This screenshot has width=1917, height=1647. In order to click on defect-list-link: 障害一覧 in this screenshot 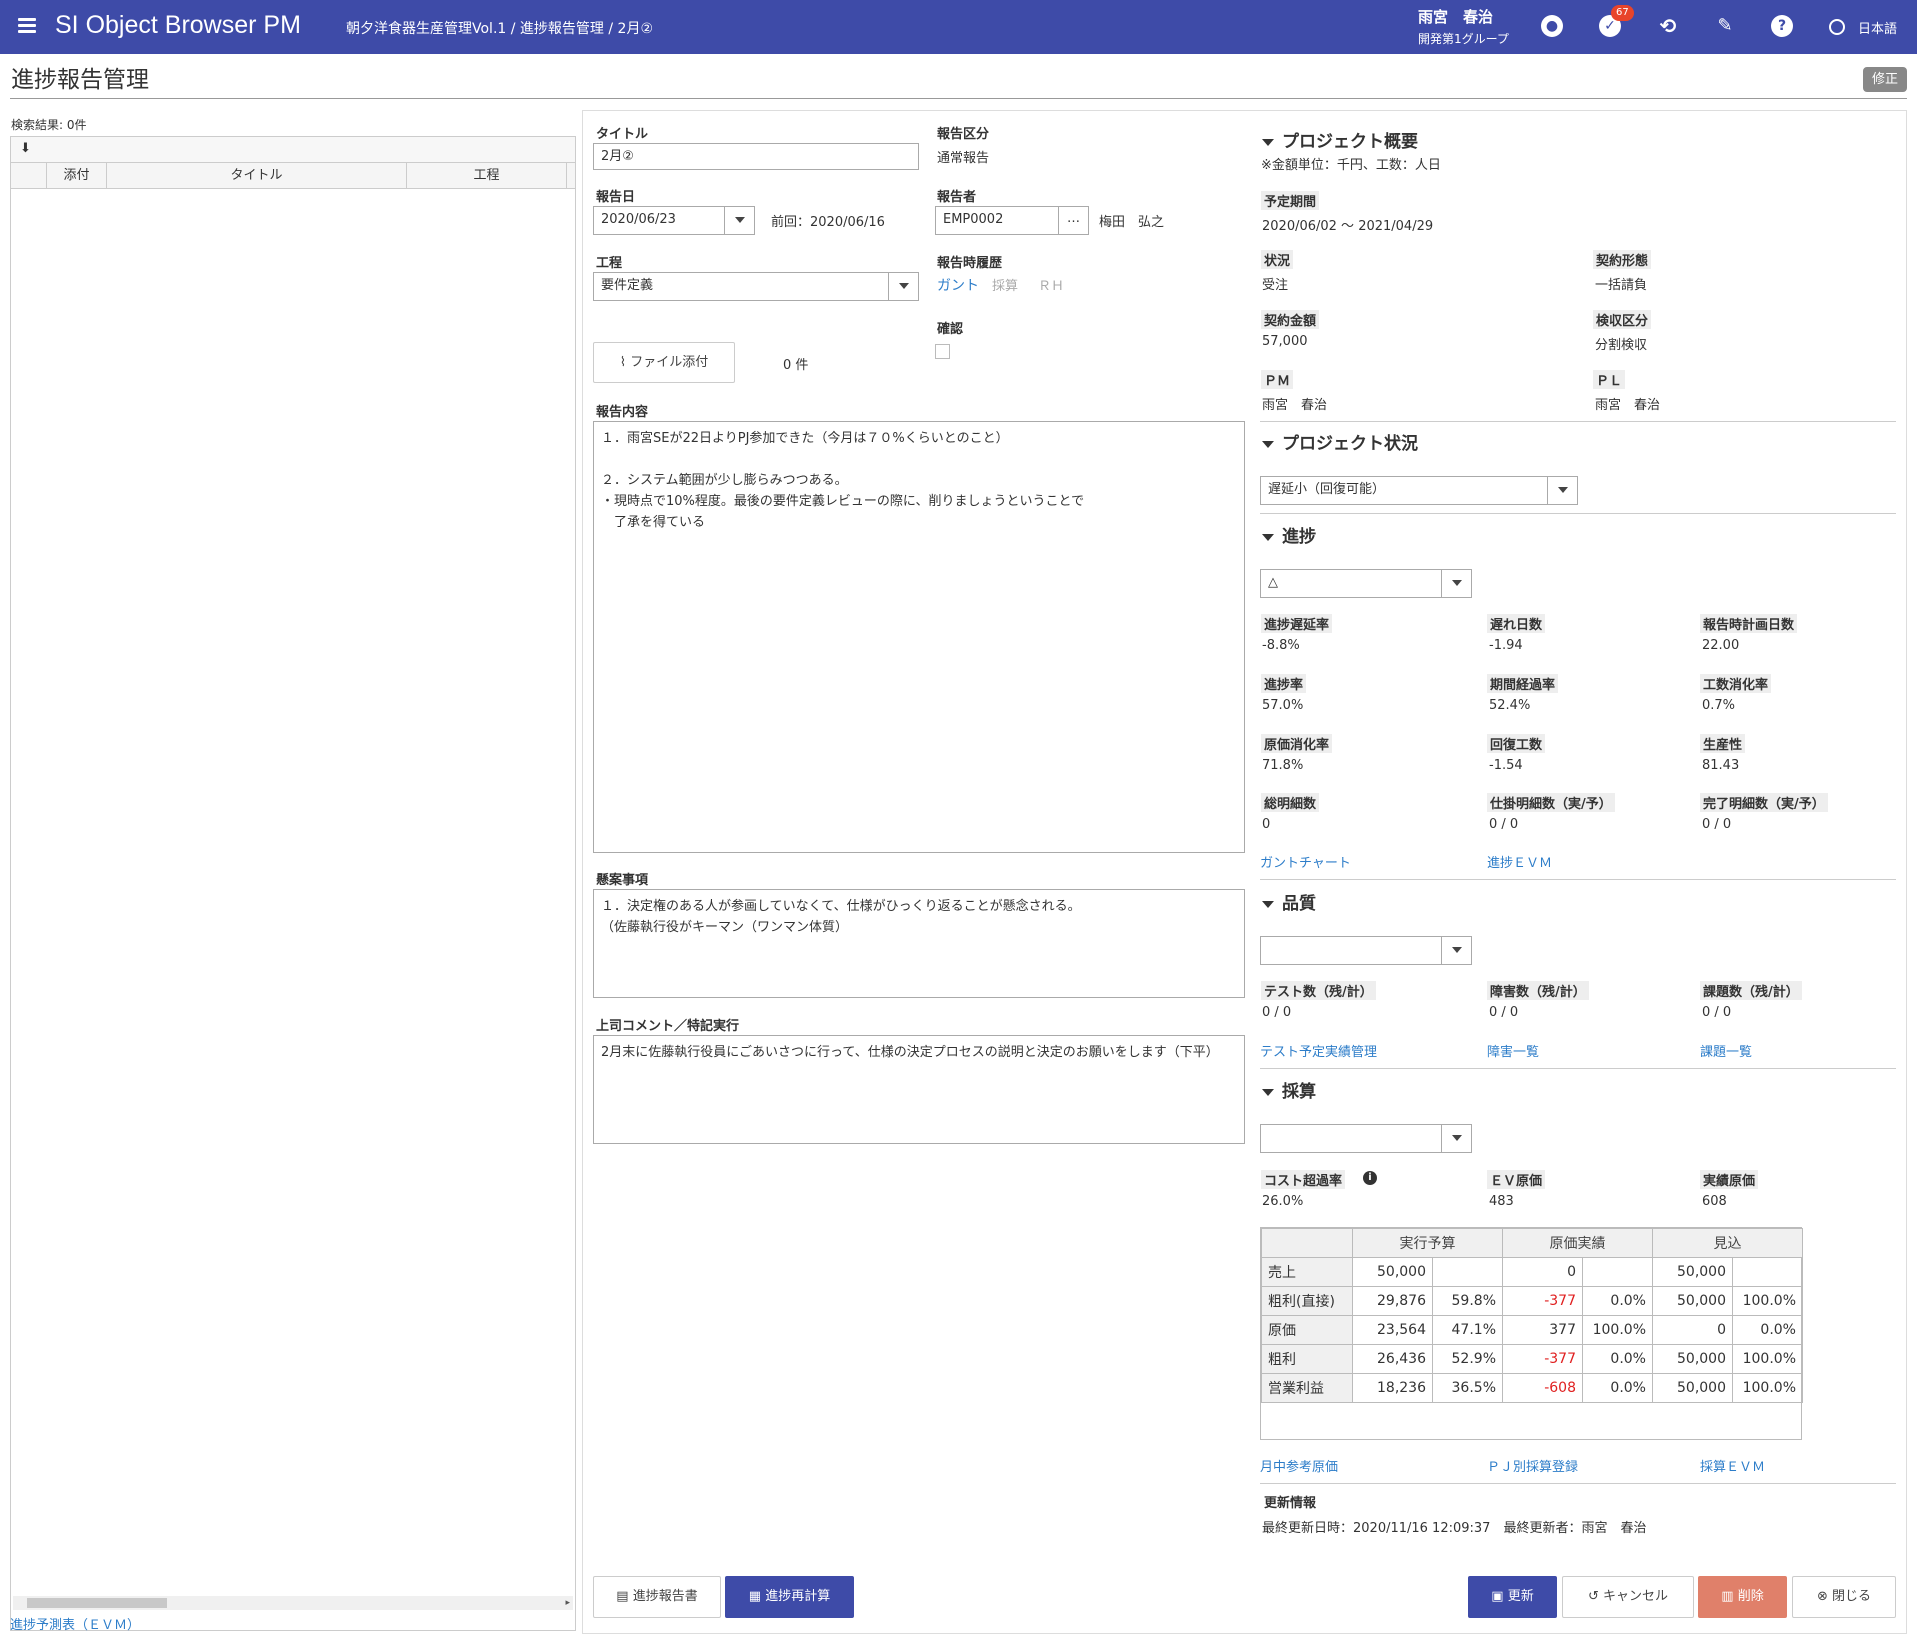, I will do `click(1513, 1050)`.